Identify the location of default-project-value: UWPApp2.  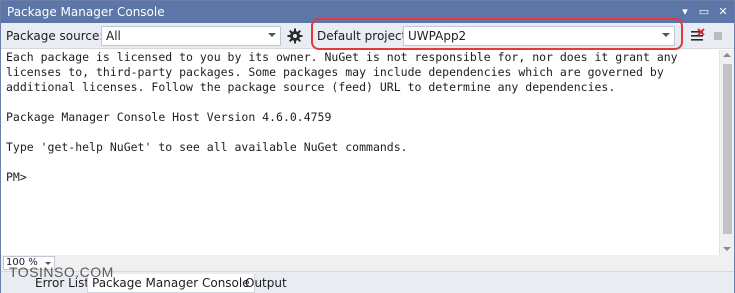
(437, 36).